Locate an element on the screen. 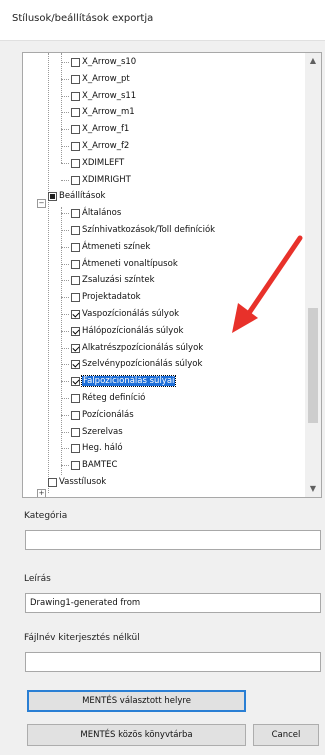  tree-scrollbar: ▲ ▼ is located at coordinates (313, 275).